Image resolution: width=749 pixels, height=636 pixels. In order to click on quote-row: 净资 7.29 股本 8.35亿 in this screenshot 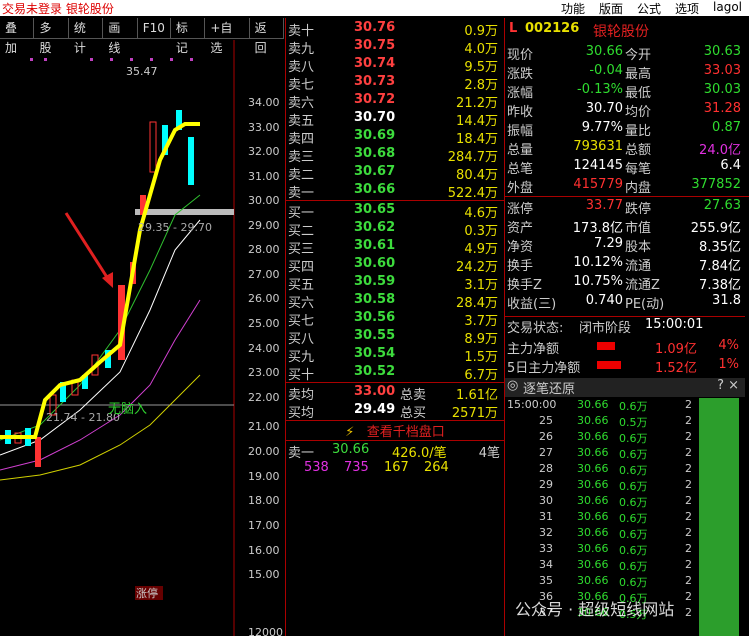, I will do `click(625, 245)`.